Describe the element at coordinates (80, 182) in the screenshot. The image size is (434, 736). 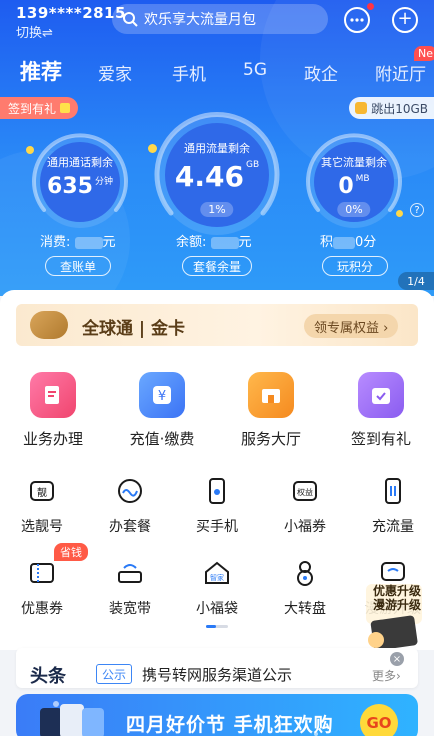
I see `call-gauge: 通用通话剩余 635 分钟` at that location.